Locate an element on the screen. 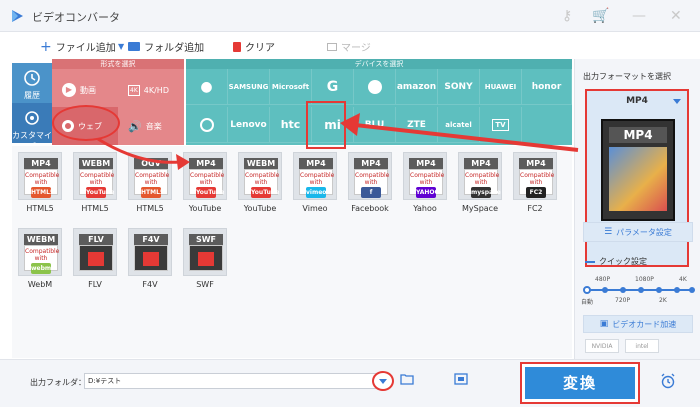 Image resolution: width=700 pixels, height=407 pixels. device-sony: SONY is located at coordinates (459, 87).